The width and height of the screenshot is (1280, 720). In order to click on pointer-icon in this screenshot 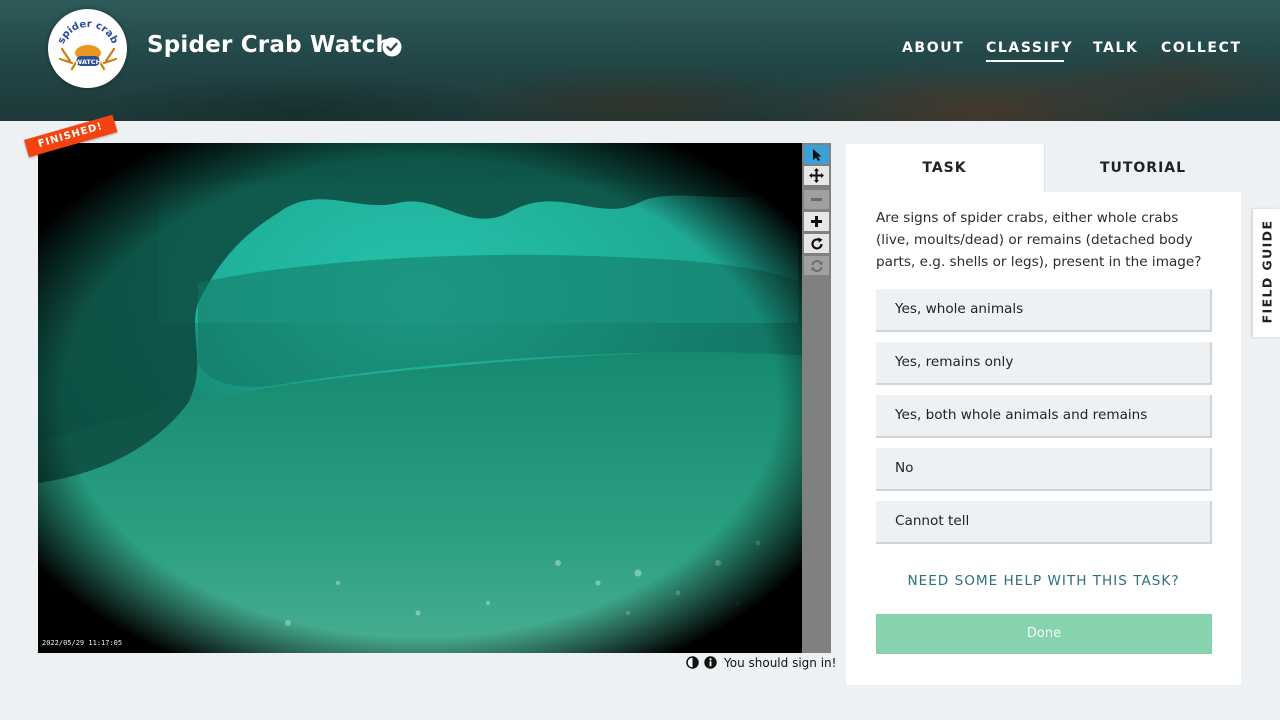, I will do `click(816, 154)`.